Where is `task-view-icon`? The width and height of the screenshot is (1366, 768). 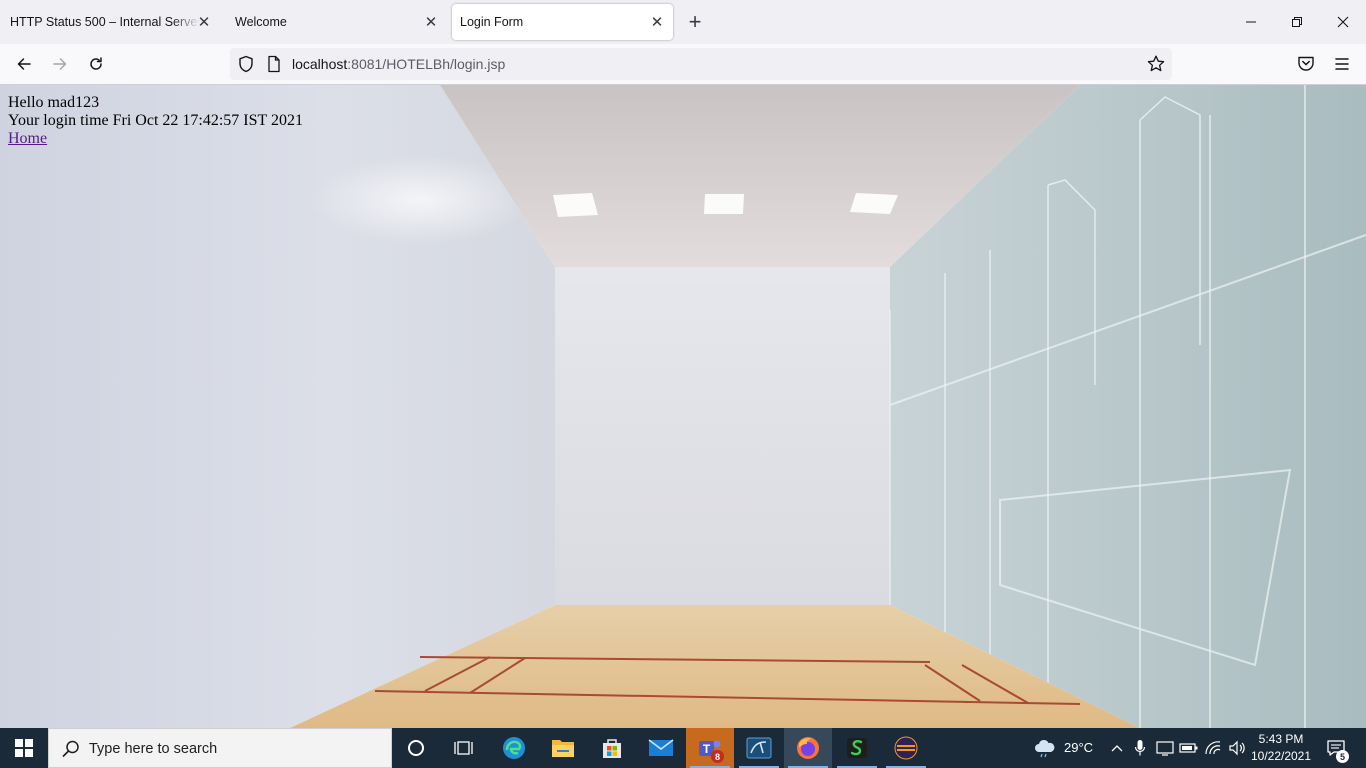
task-view-icon is located at coordinates (463, 748).